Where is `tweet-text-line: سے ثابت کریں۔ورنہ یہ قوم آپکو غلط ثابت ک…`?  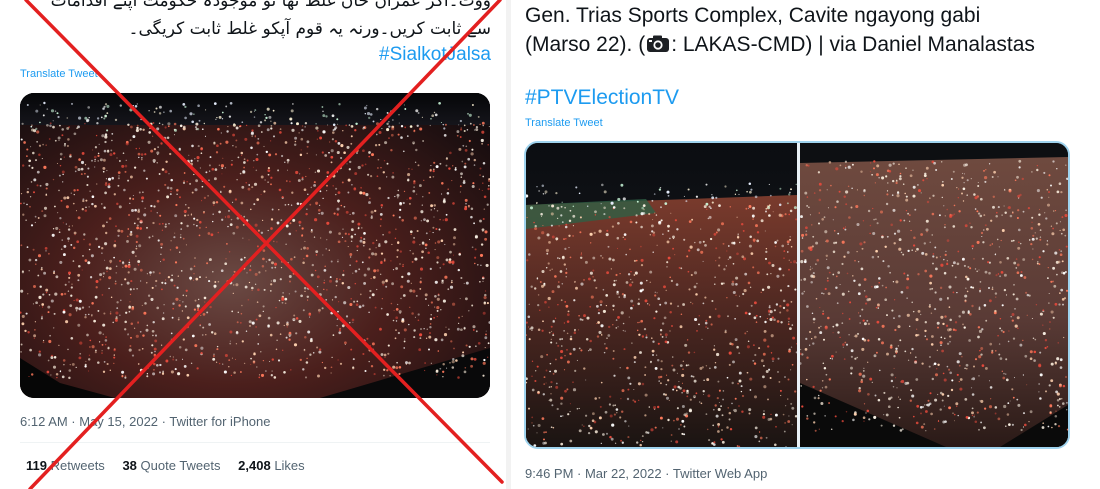
tweet-text-line: سے ثابت کریں۔ورنہ یہ قوم آپکو غلط ثابت ک… is located at coordinates (309, 29).